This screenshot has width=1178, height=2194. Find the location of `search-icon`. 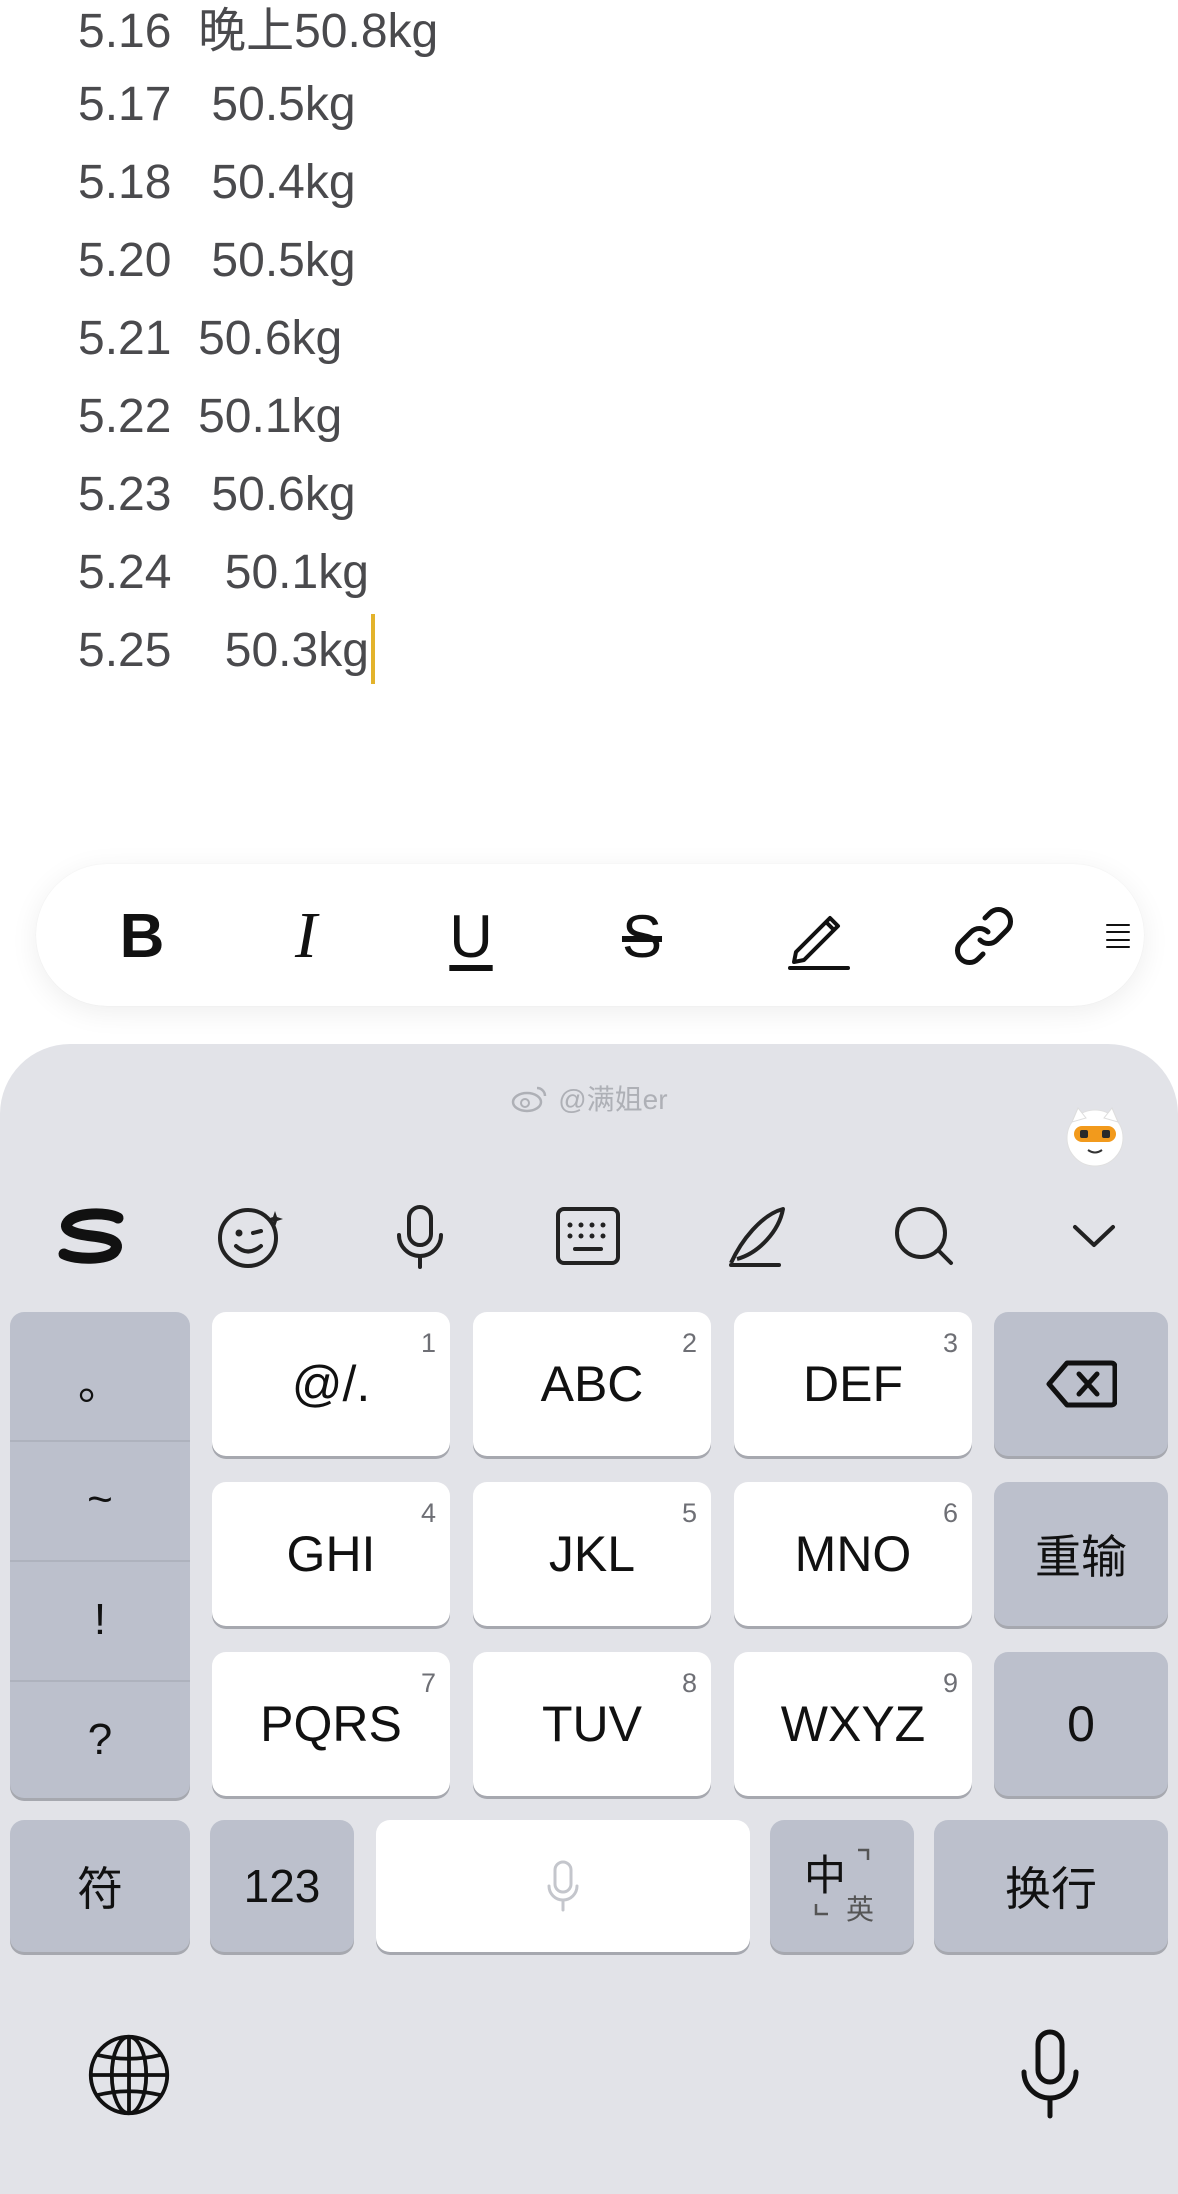

search-icon is located at coordinates (924, 1236).